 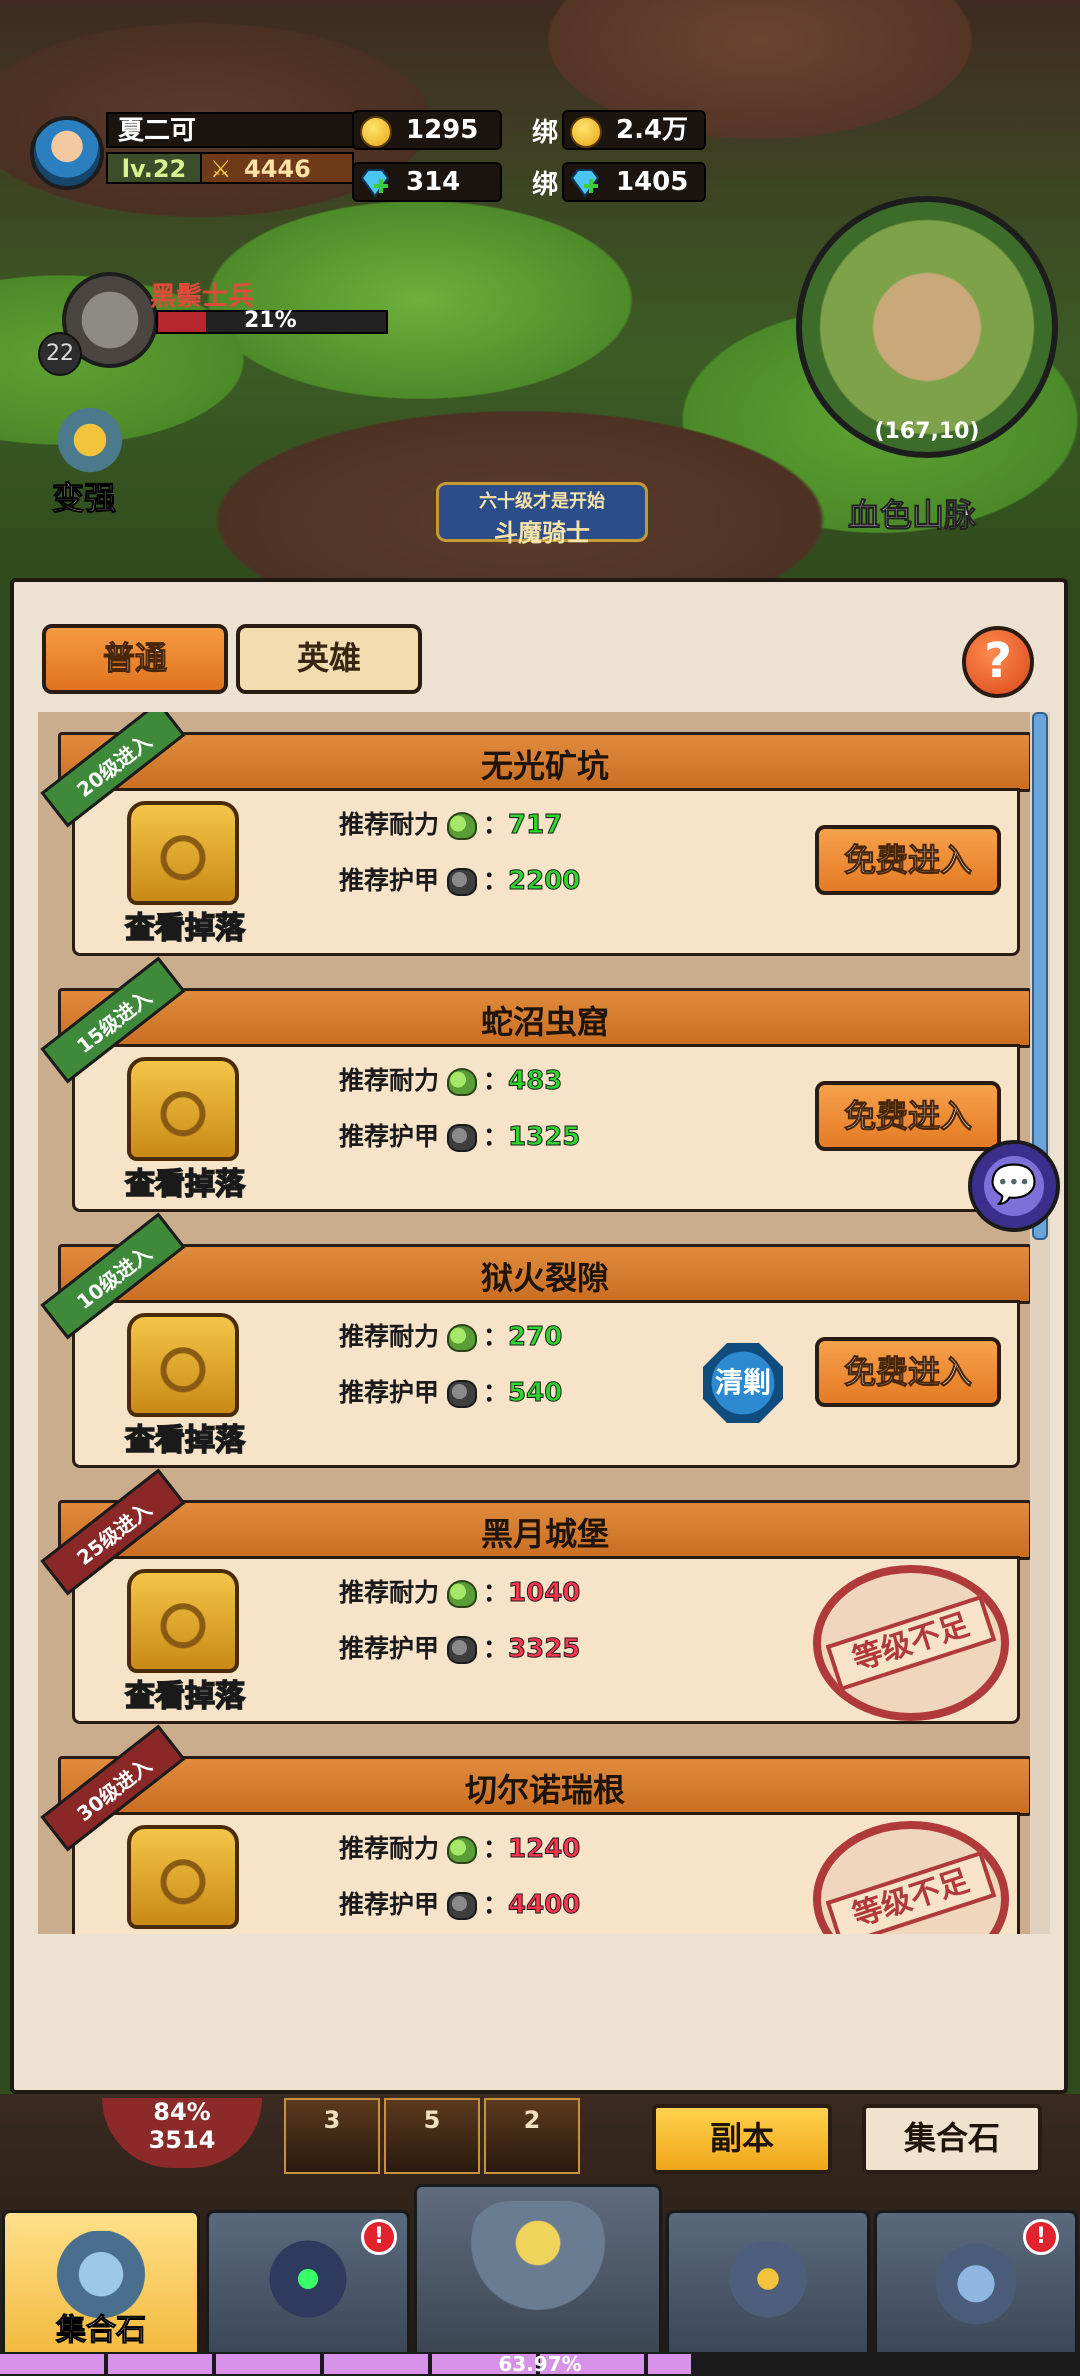 I want to click on chat-bubble-icon: 💬, so click(x=1014, y=1184).